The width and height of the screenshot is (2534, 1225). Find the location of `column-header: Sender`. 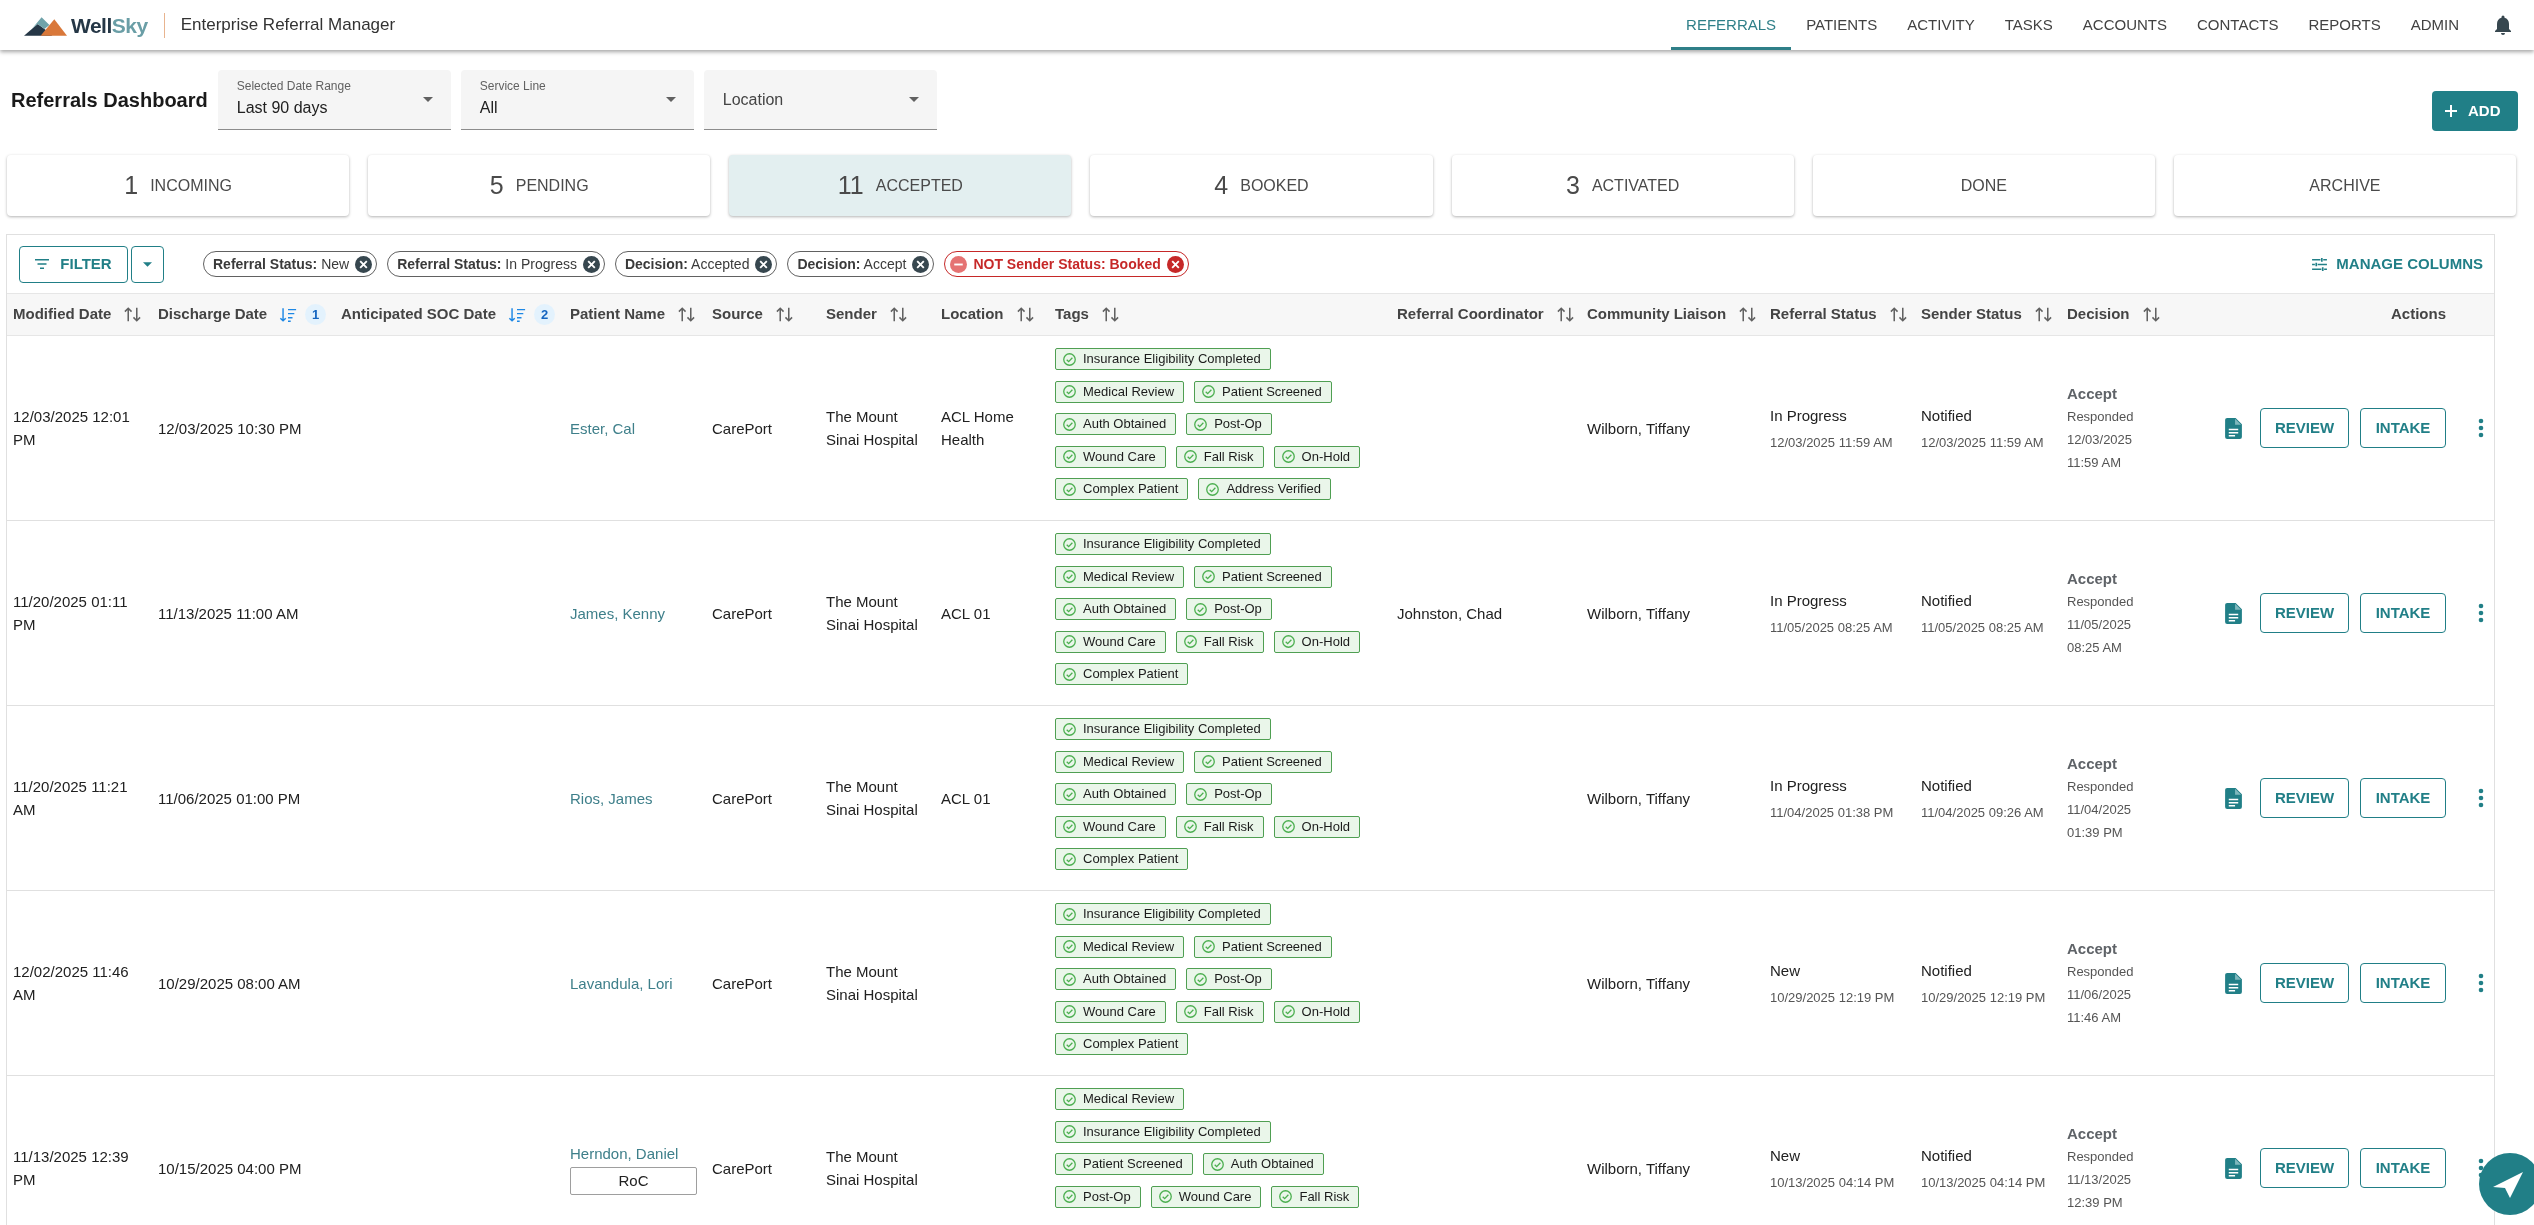

column-header: Sender is located at coordinates (867, 314).